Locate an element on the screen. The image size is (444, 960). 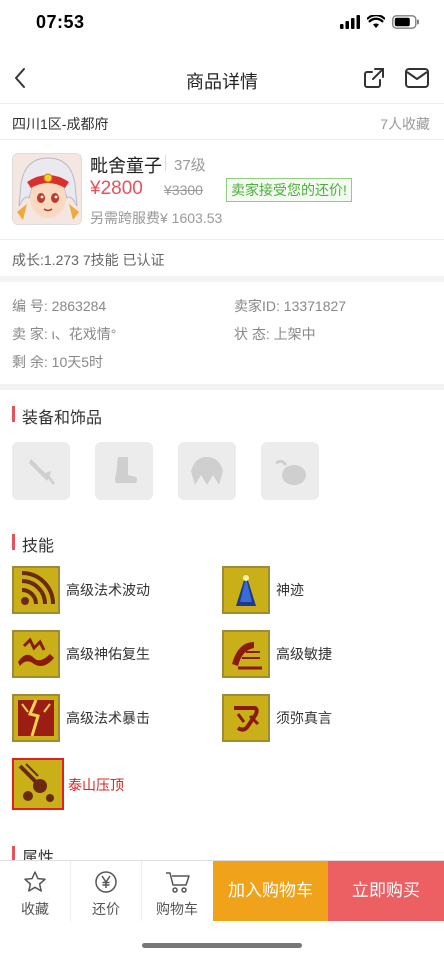
info-id: 编 号: 2863284 is located at coordinates (59, 306).